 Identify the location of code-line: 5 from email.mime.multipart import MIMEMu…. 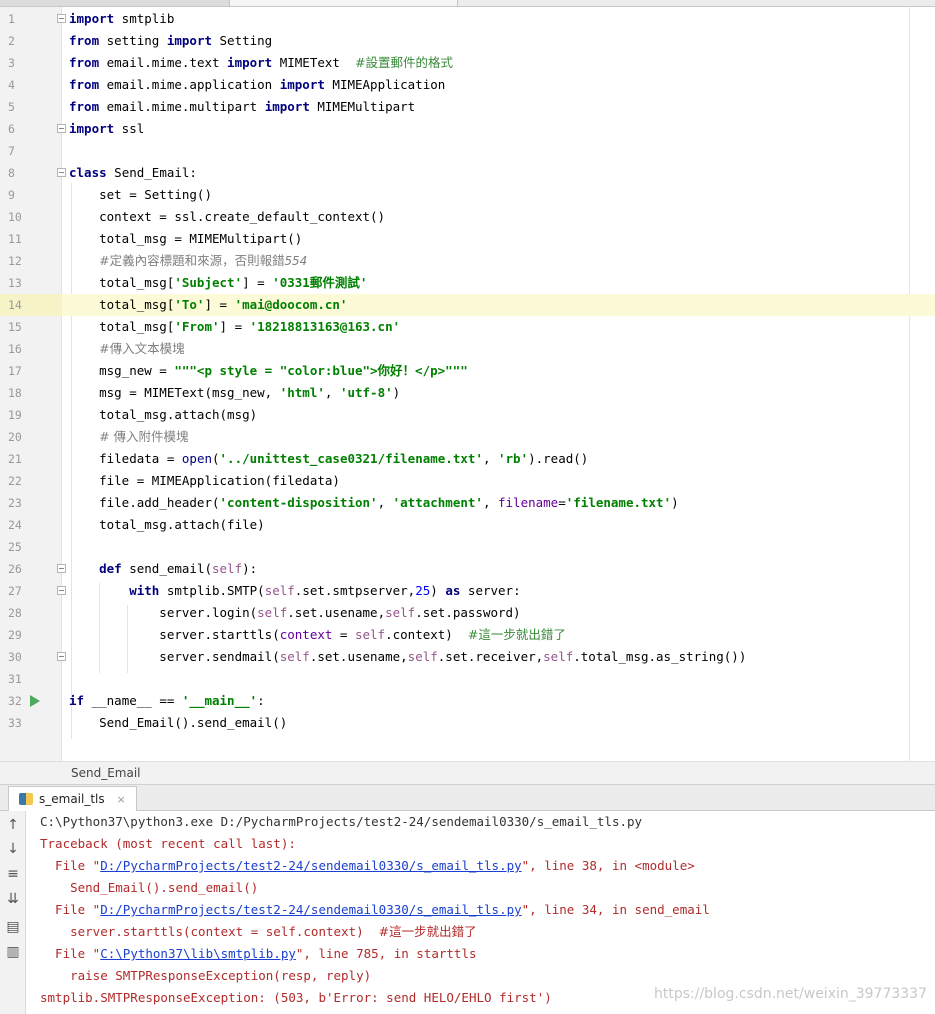
(467, 107).